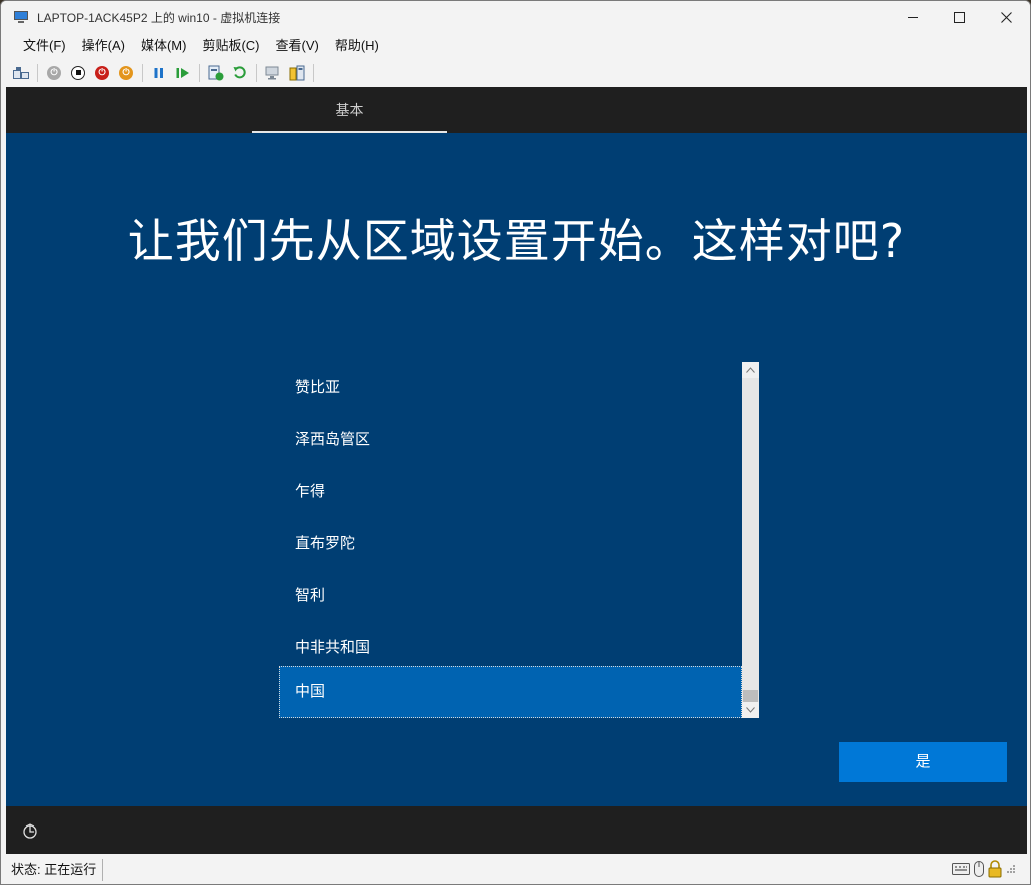 Image resolution: width=1031 pixels, height=885 pixels. Describe the element at coordinates (21, 17) in the screenshot. I see `vm-connect-app-icon` at that location.